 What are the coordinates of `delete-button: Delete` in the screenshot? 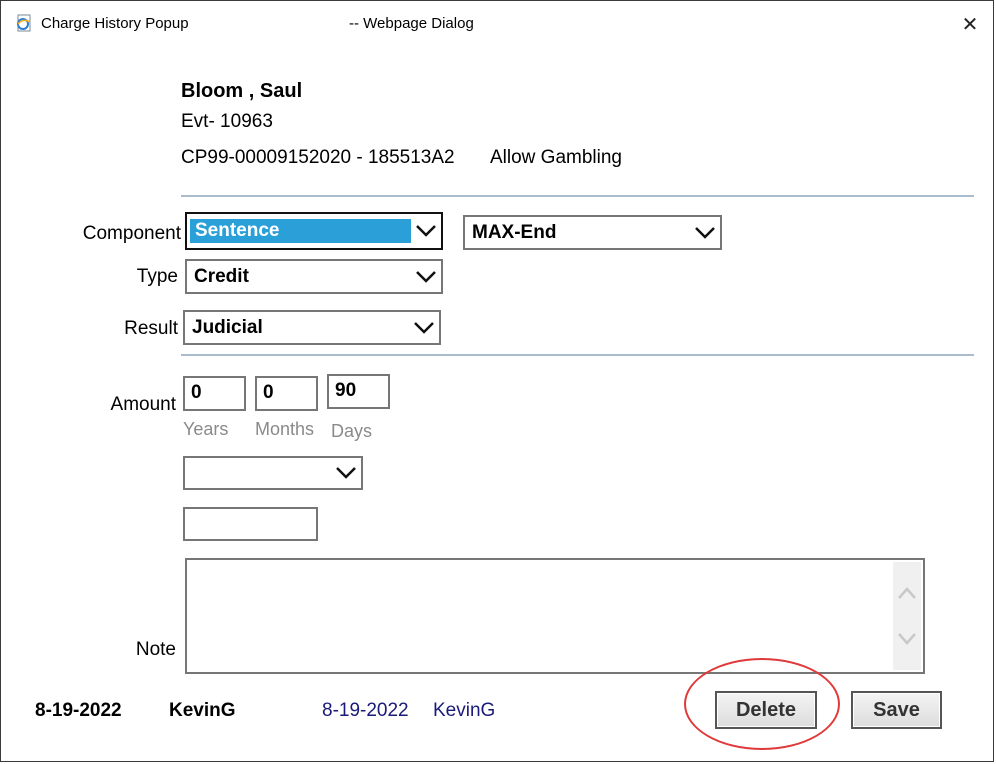 It's located at (766, 710).